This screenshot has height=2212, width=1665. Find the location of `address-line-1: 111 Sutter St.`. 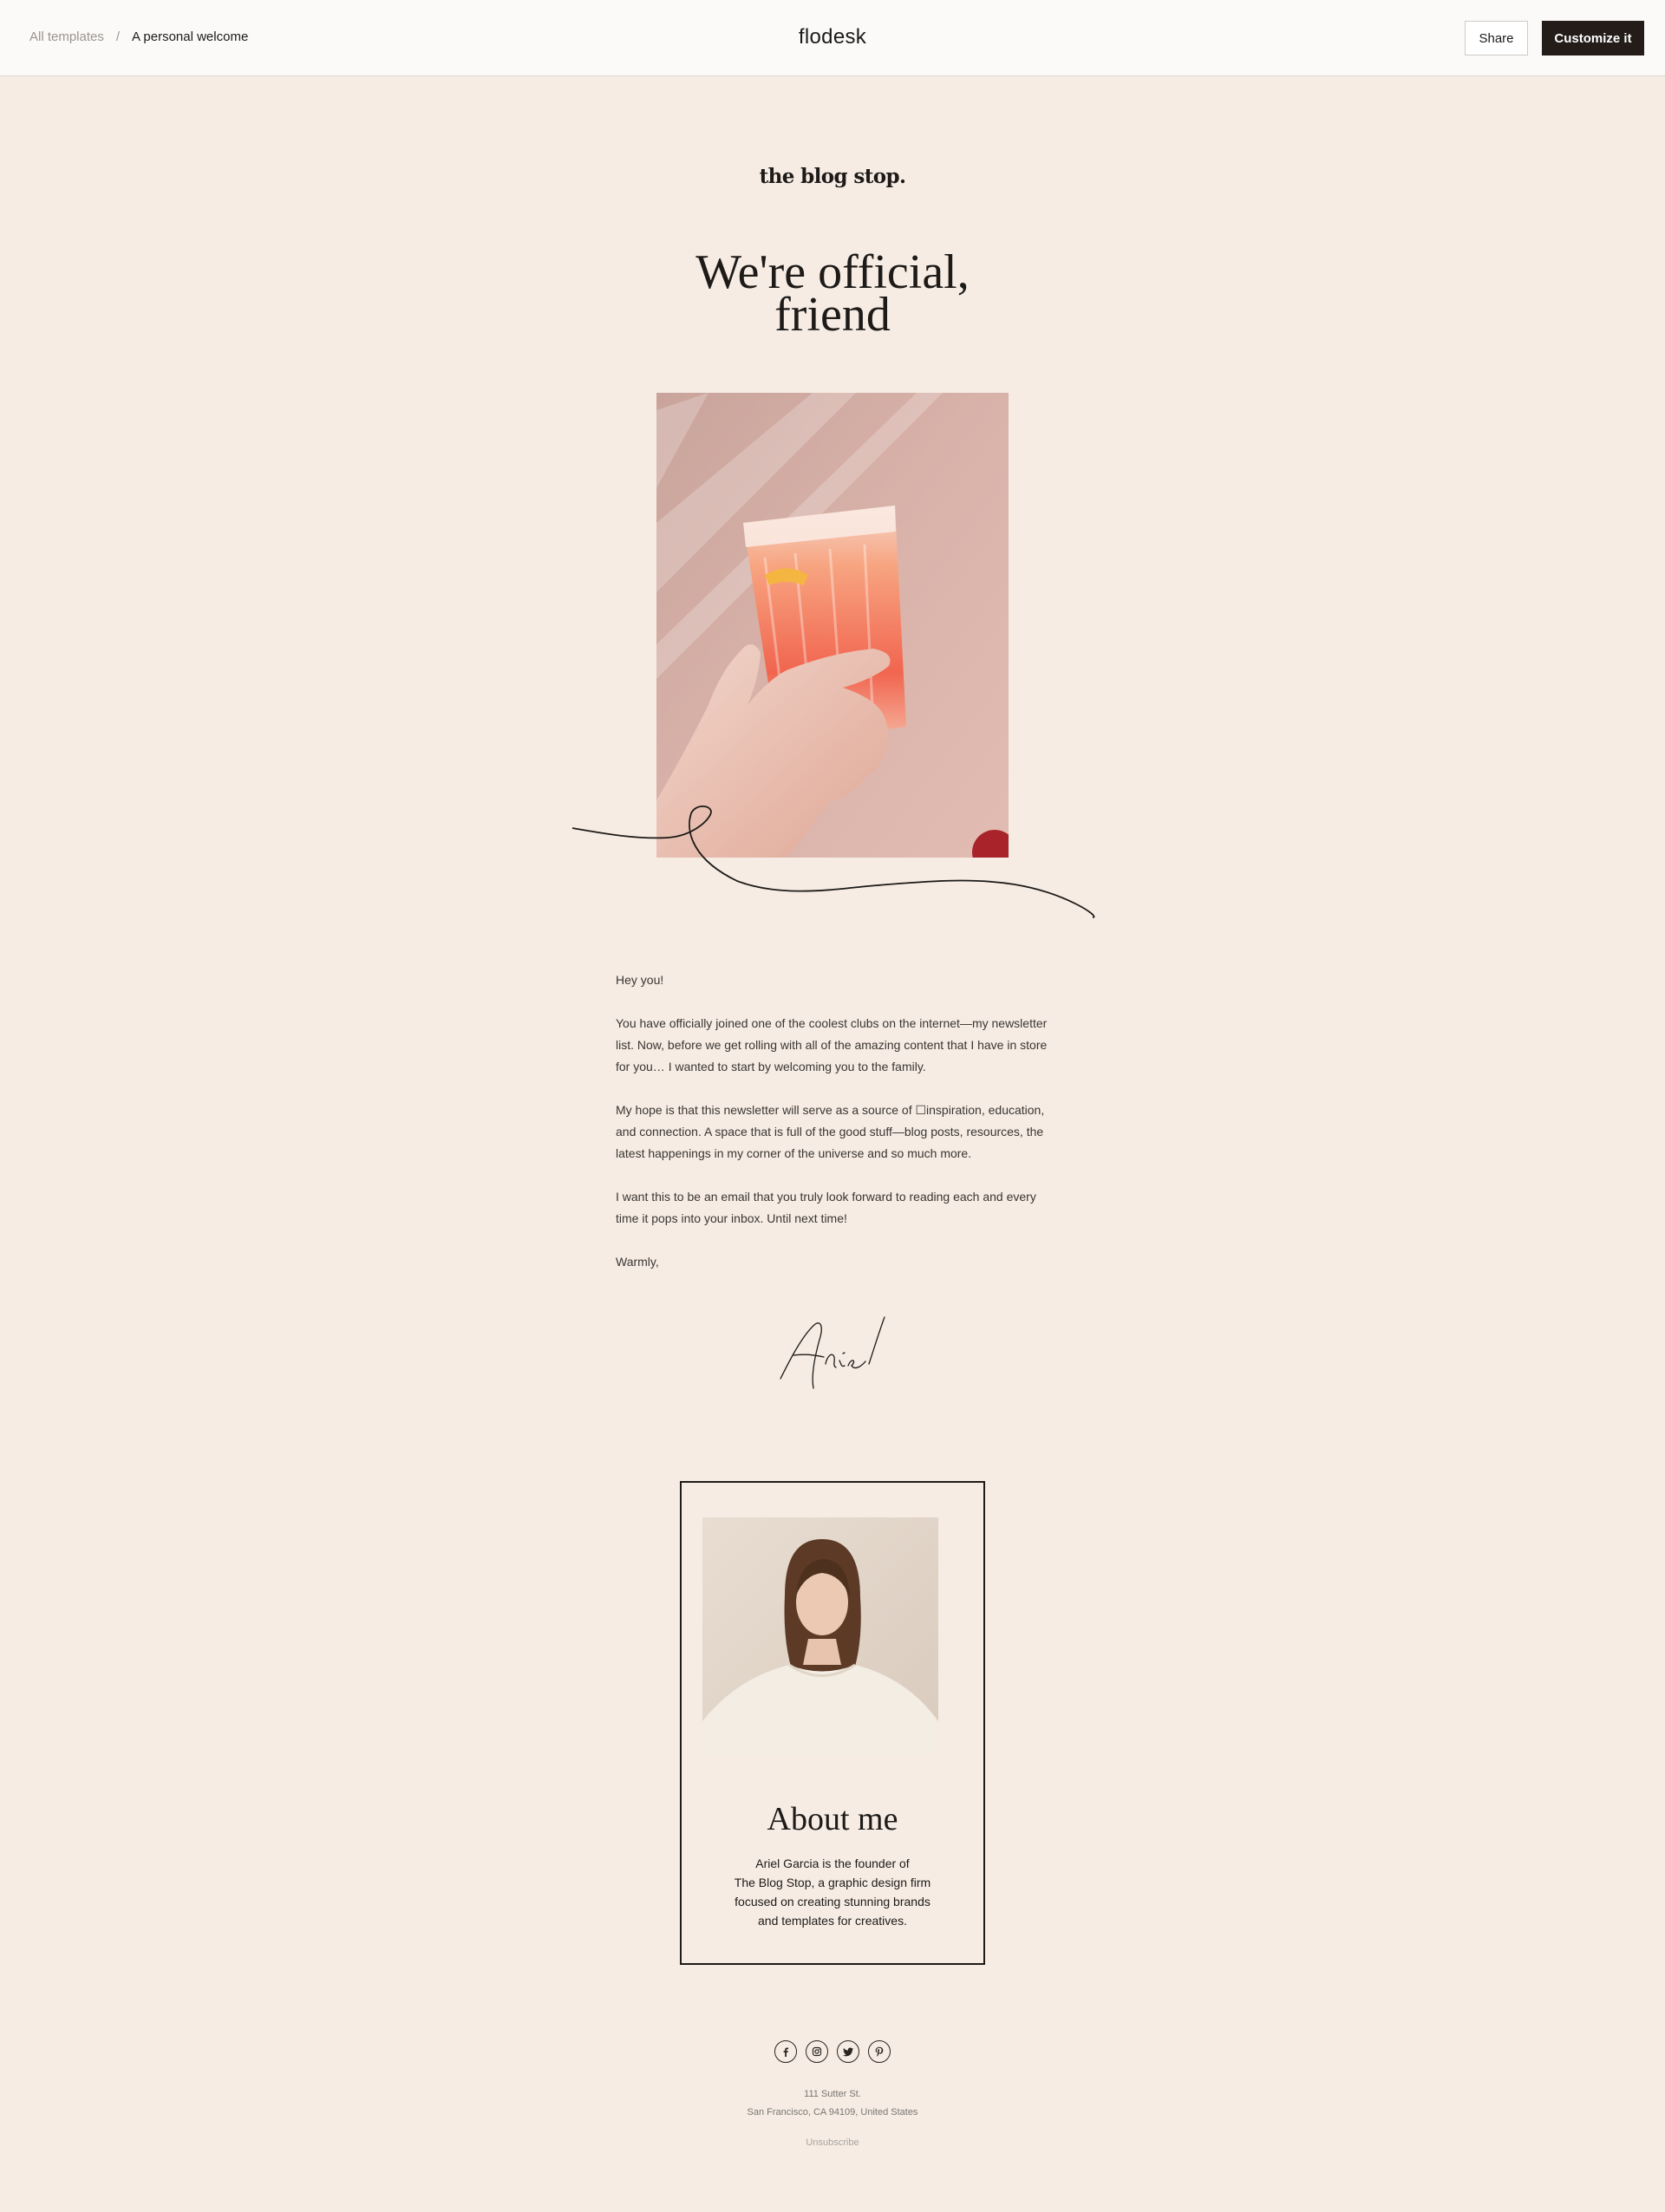

address-line-1: 111 Sutter St. is located at coordinates (832, 2094).